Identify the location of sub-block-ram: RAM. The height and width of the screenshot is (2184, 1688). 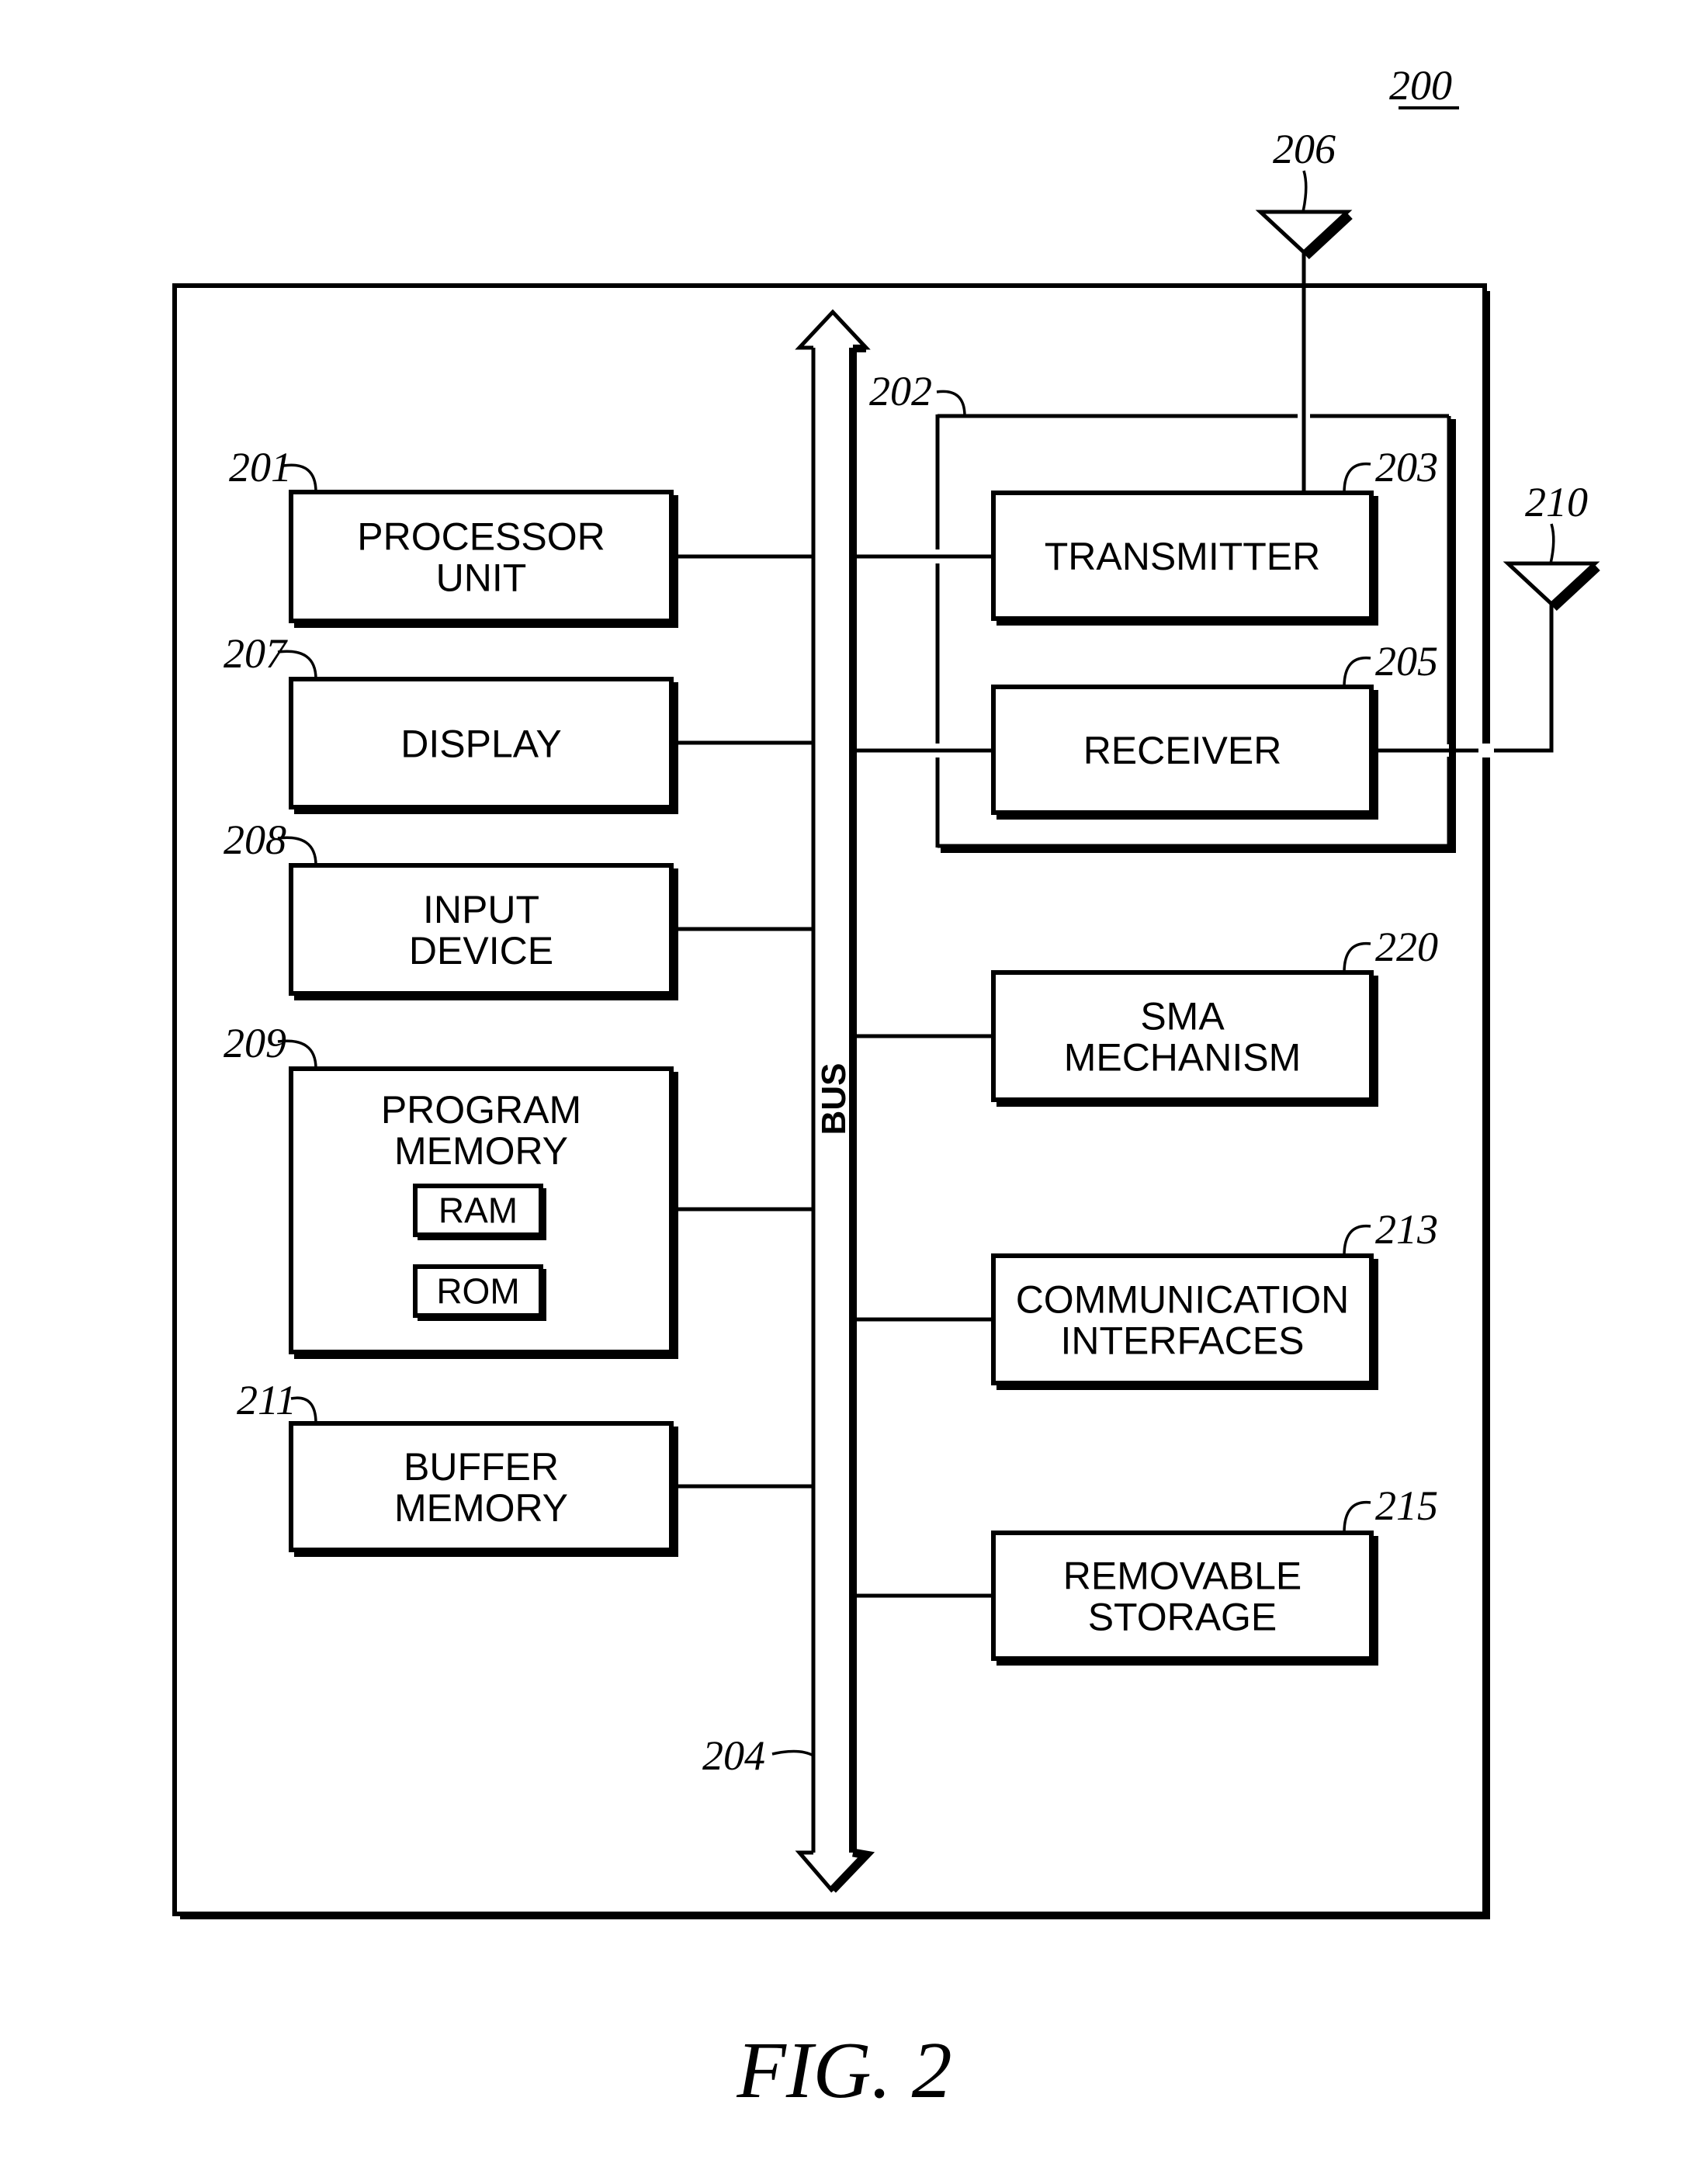
(479, 1212).